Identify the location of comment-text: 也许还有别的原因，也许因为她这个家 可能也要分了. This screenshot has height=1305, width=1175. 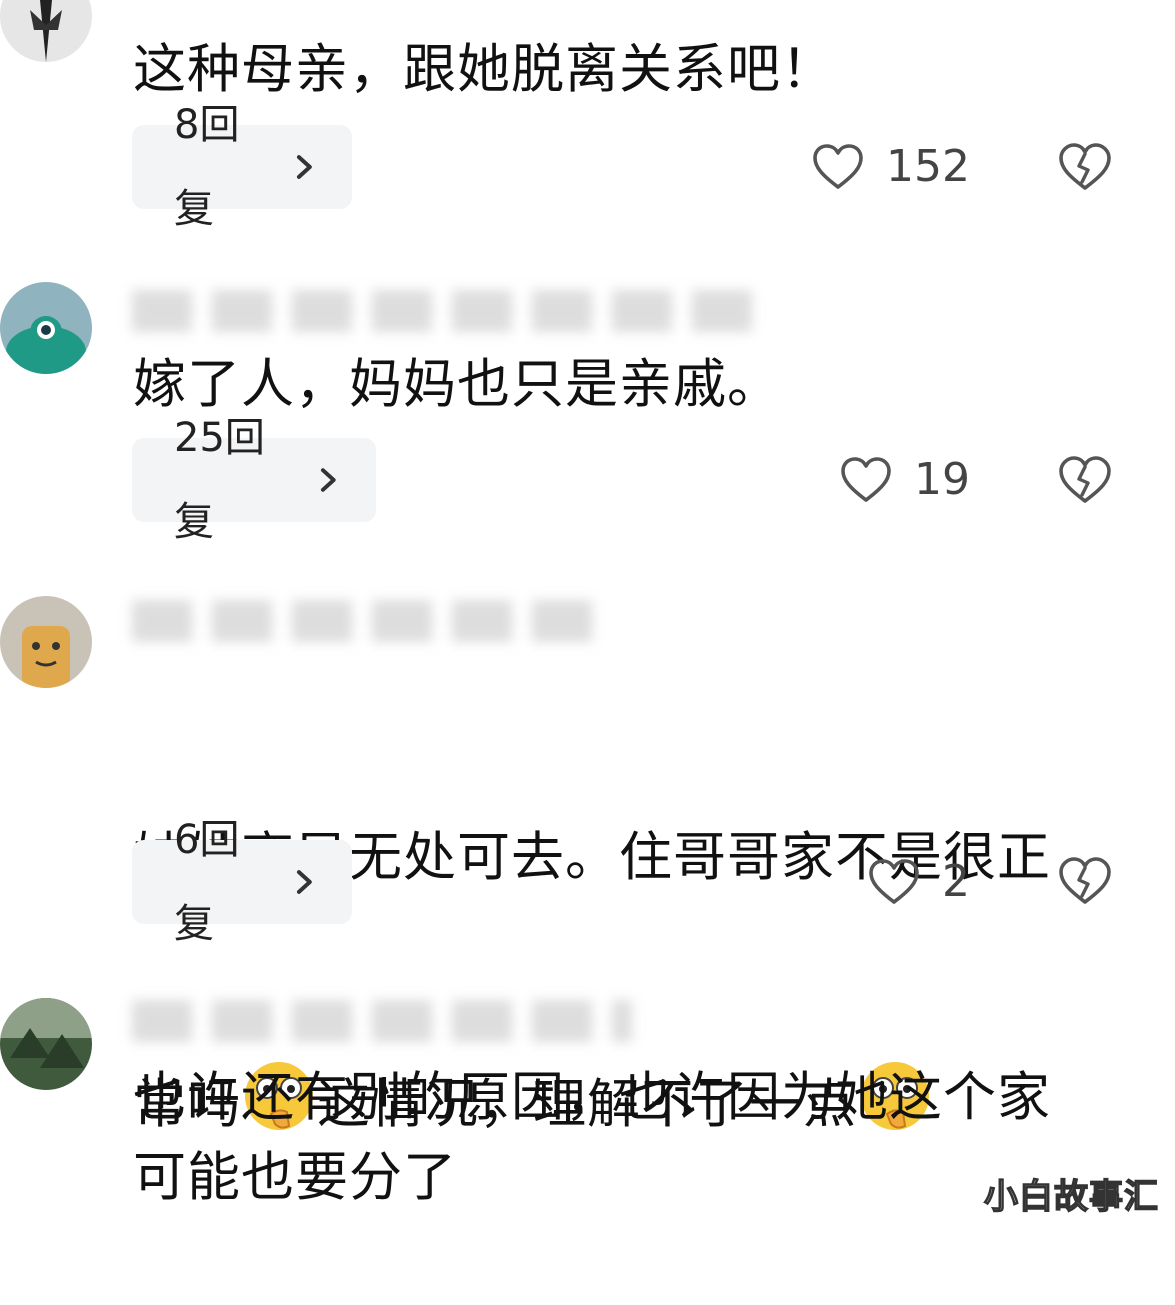
(592, 1137).